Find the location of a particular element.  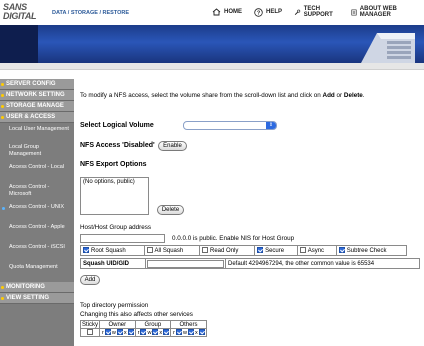

logical-volume-select: ⇕ is located at coordinates (230, 125).